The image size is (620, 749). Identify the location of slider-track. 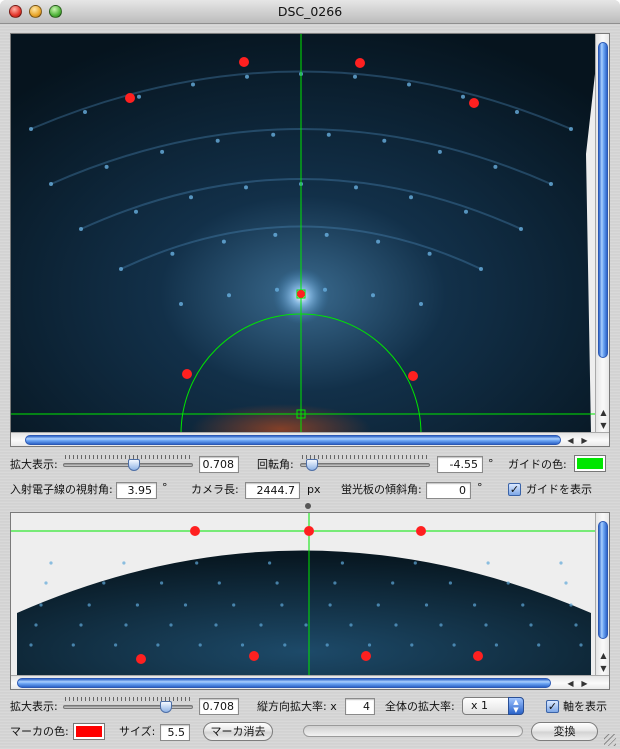
(128, 707).